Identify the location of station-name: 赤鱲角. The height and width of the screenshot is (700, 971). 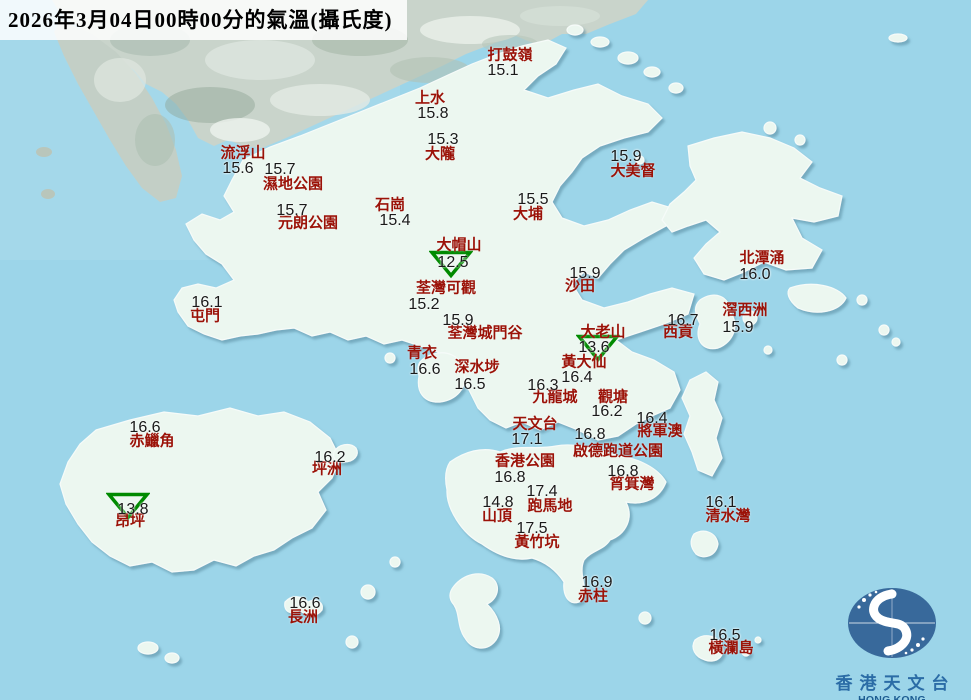
(152, 441).